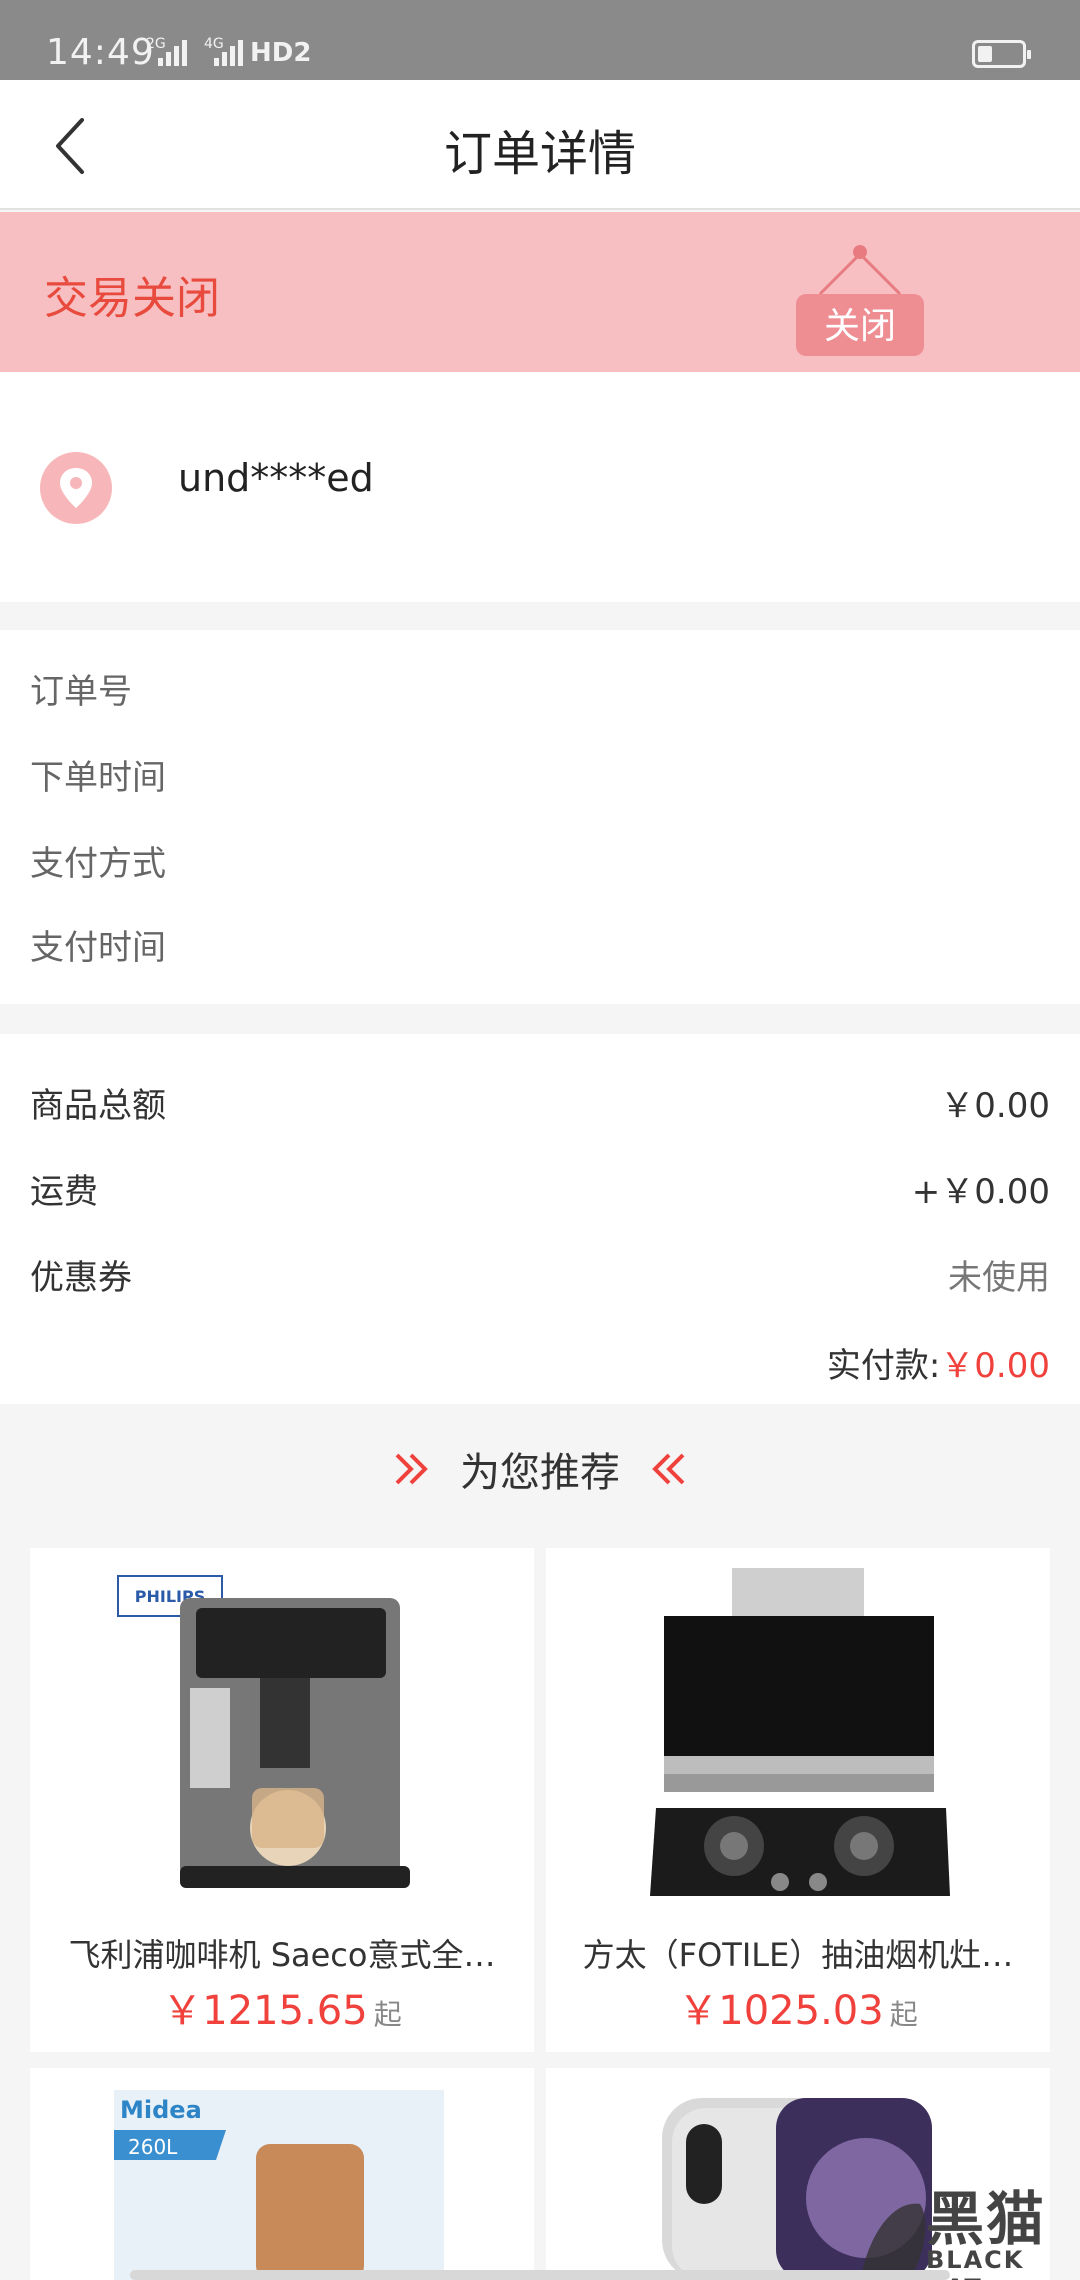  What do you see at coordinates (800, 1732) in the screenshot?
I see `range-hood-stove-image` at bounding box center [800, 1732].